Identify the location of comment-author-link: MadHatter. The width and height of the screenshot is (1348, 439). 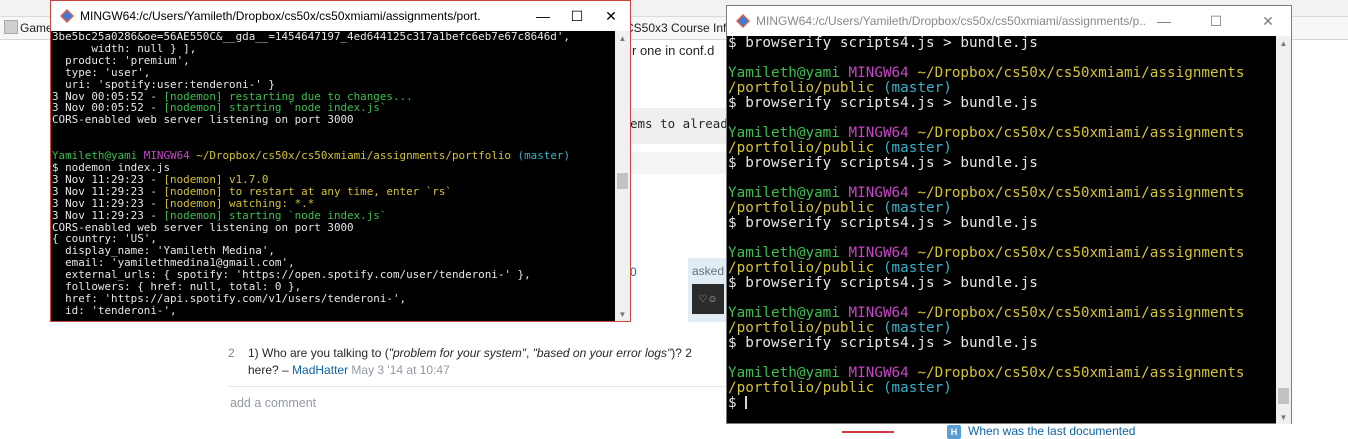
(320, 370).